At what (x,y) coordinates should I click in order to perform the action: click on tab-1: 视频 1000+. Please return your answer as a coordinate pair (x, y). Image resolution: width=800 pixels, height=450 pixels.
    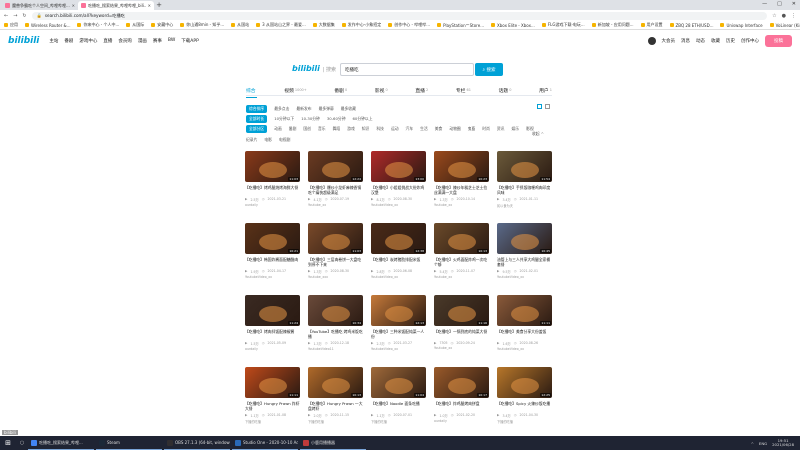
    Looking at the image, I should click on (295, 90).